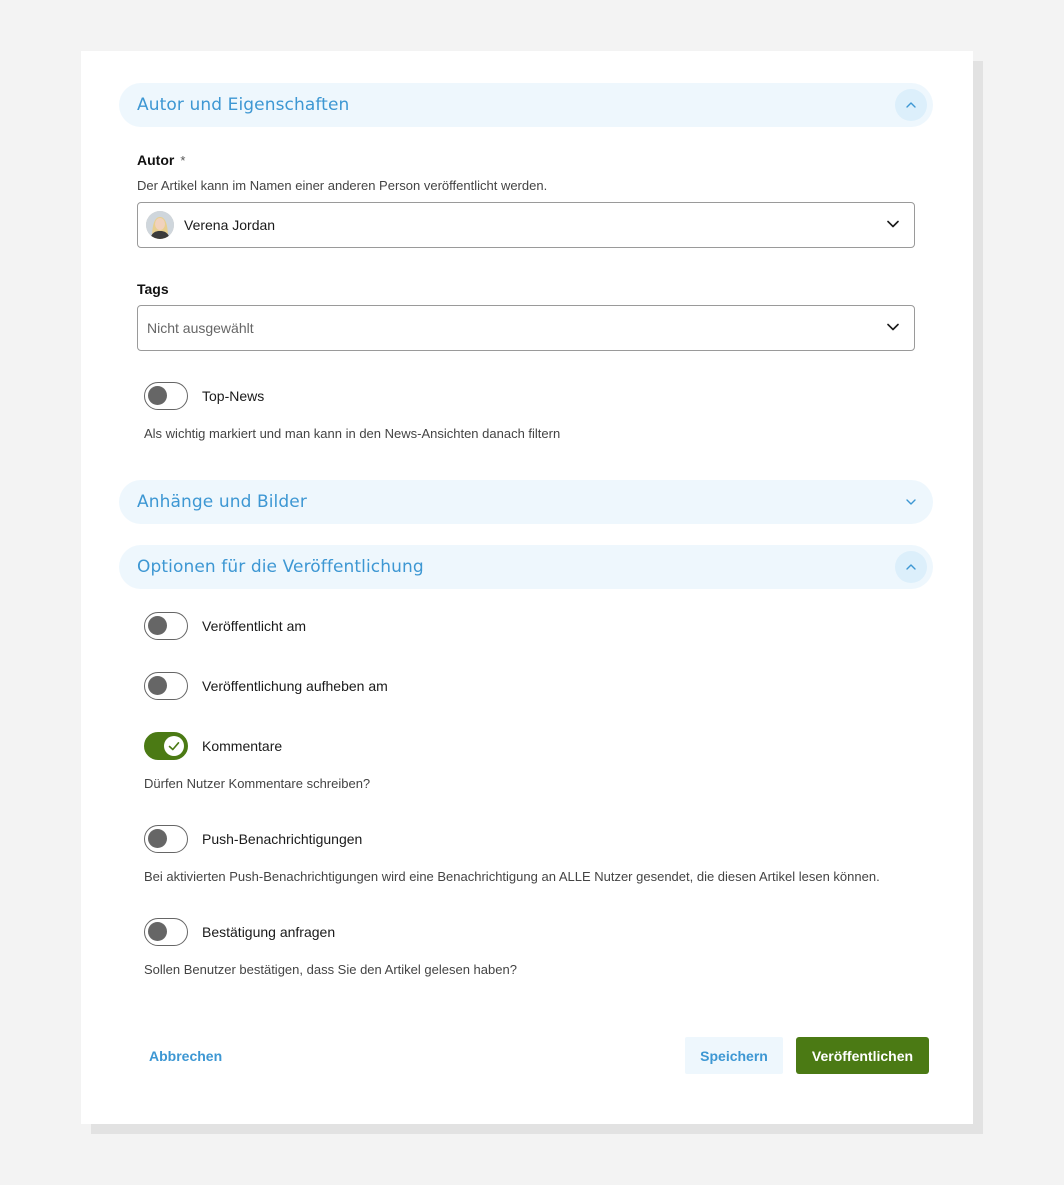  I want to click on comments-toggle, so click(166, 746).